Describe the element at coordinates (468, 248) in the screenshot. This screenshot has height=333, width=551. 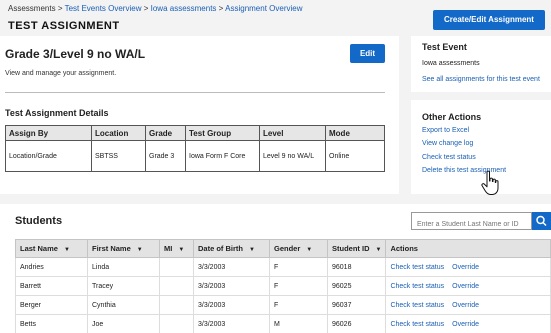
I see `column-header-actions: Actions` at that location.